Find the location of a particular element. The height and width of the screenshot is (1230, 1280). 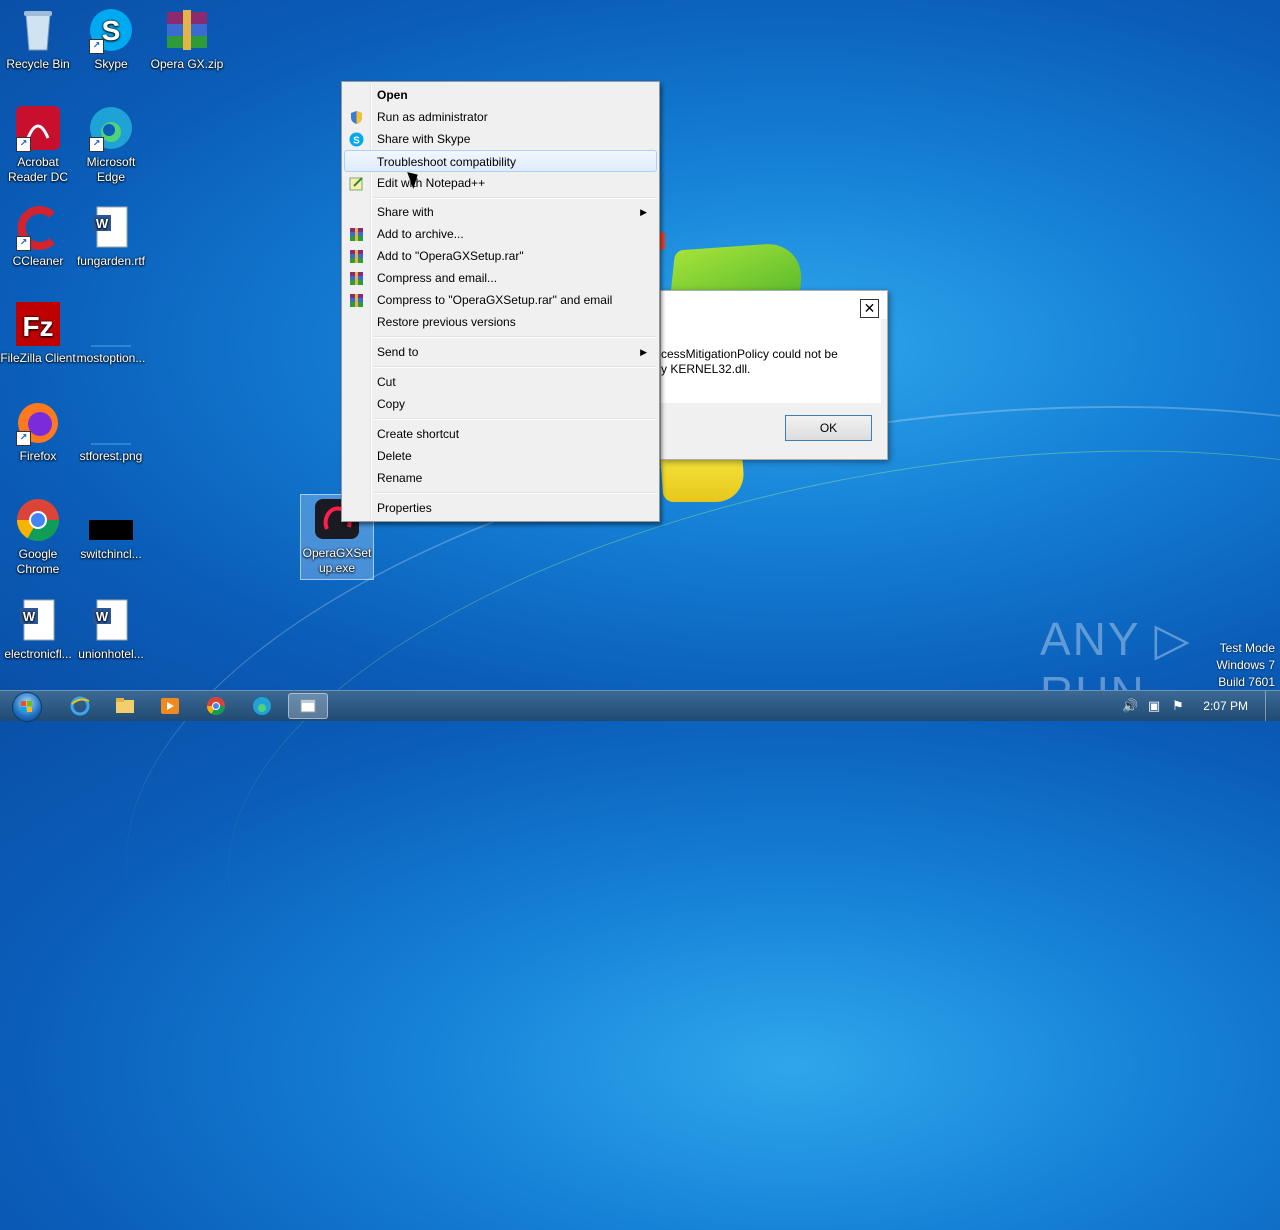

desktop-icon-opera-gx-zip: Opera GX.zip is located at coordinates (187, 39).